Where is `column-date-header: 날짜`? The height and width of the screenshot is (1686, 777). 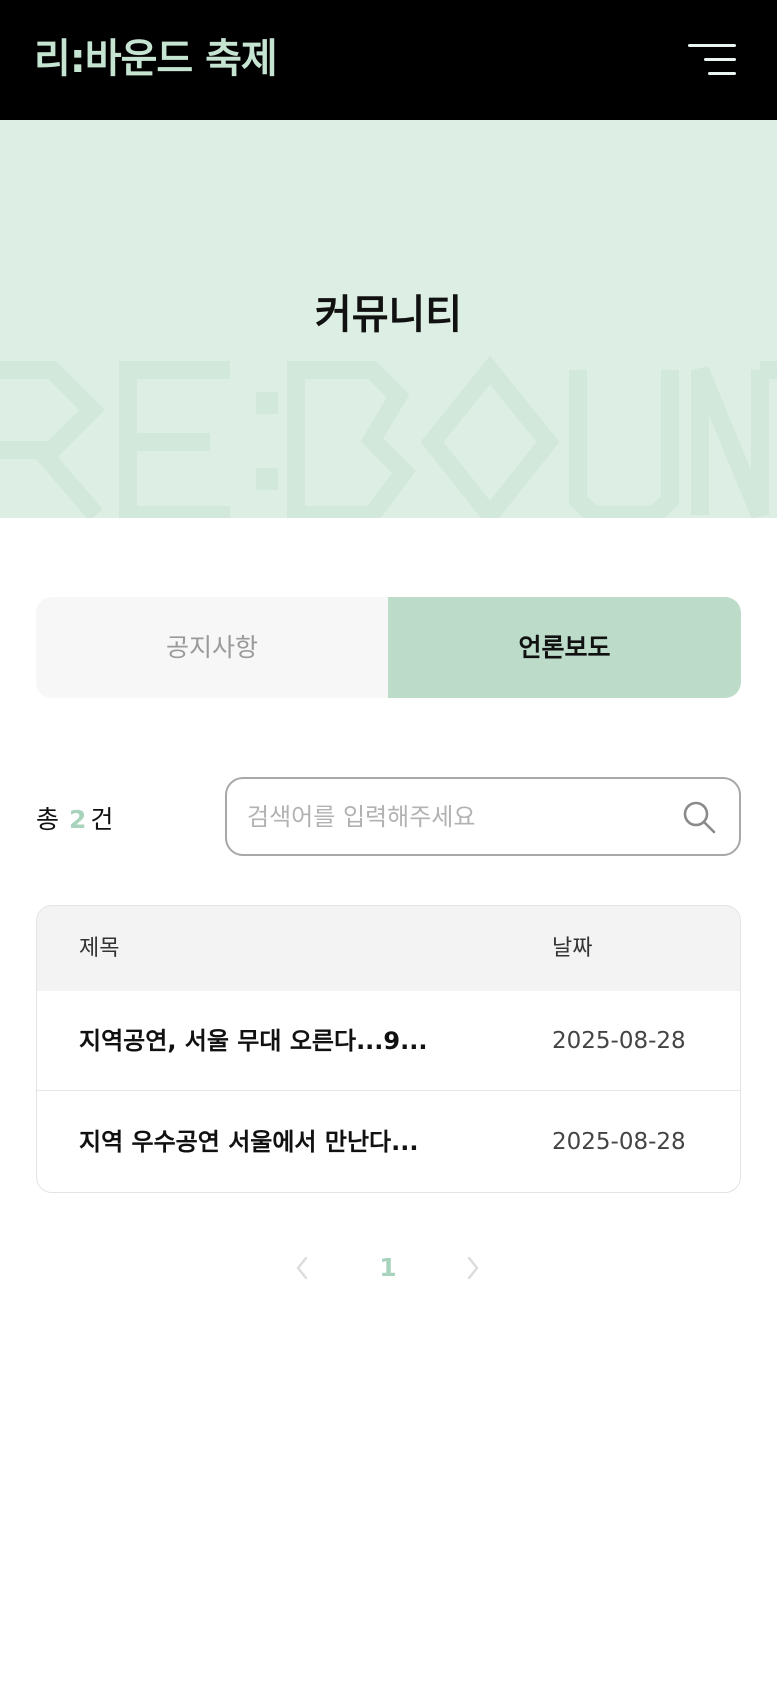 column-date-header: 날짜 is located at coordinates (572, 948).